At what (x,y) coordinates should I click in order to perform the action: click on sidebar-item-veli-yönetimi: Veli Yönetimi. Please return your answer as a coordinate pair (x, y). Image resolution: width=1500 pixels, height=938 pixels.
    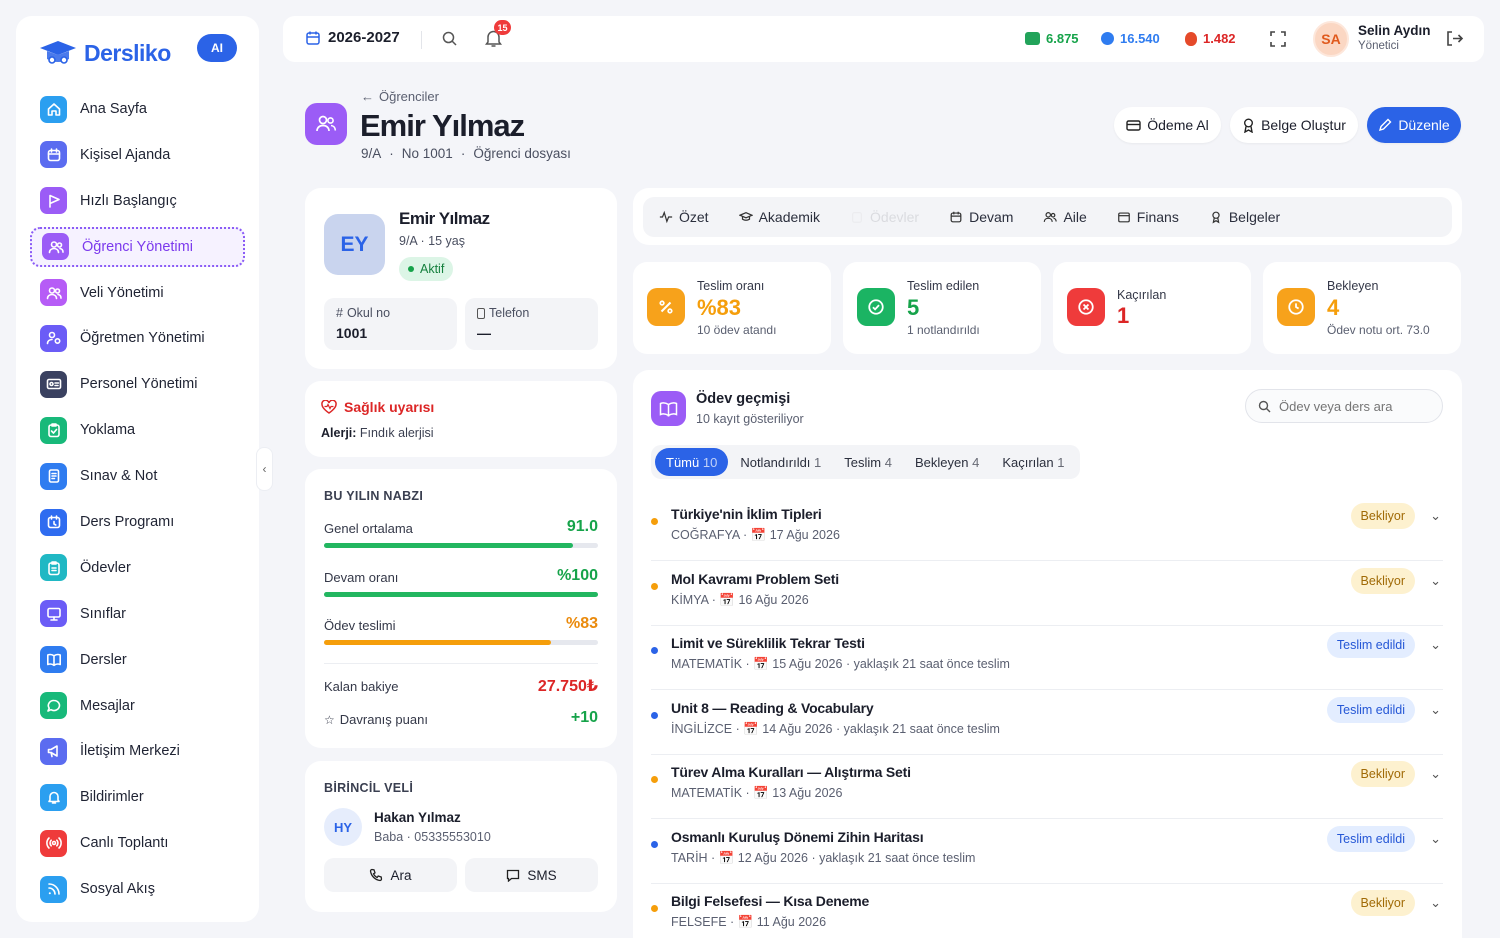
    Looking at the image, I should click on (137, 293).